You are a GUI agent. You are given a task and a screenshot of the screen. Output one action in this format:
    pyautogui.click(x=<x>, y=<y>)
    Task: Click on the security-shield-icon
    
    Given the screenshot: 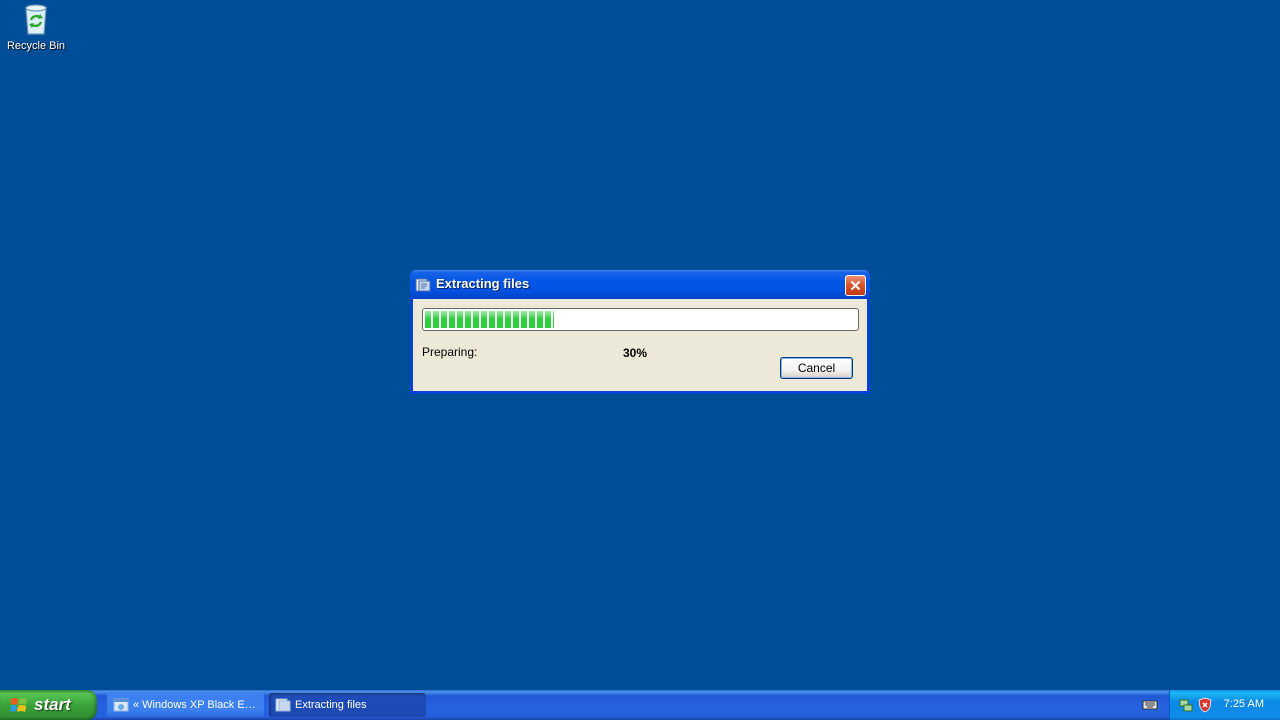 What is the action you would take?
    pyautogui.click(x=1205, y=705)
    